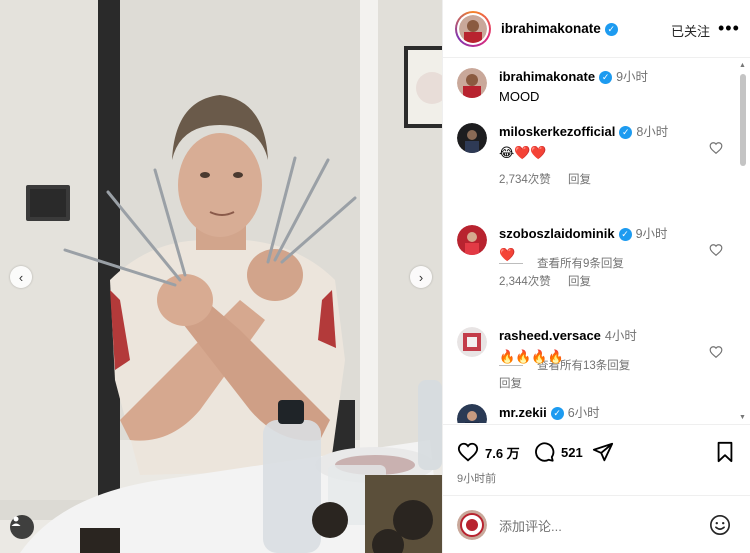 This screenshot has height=553, width=750. I want to click on chevron-left-icon: ‹, so click(21, 277).